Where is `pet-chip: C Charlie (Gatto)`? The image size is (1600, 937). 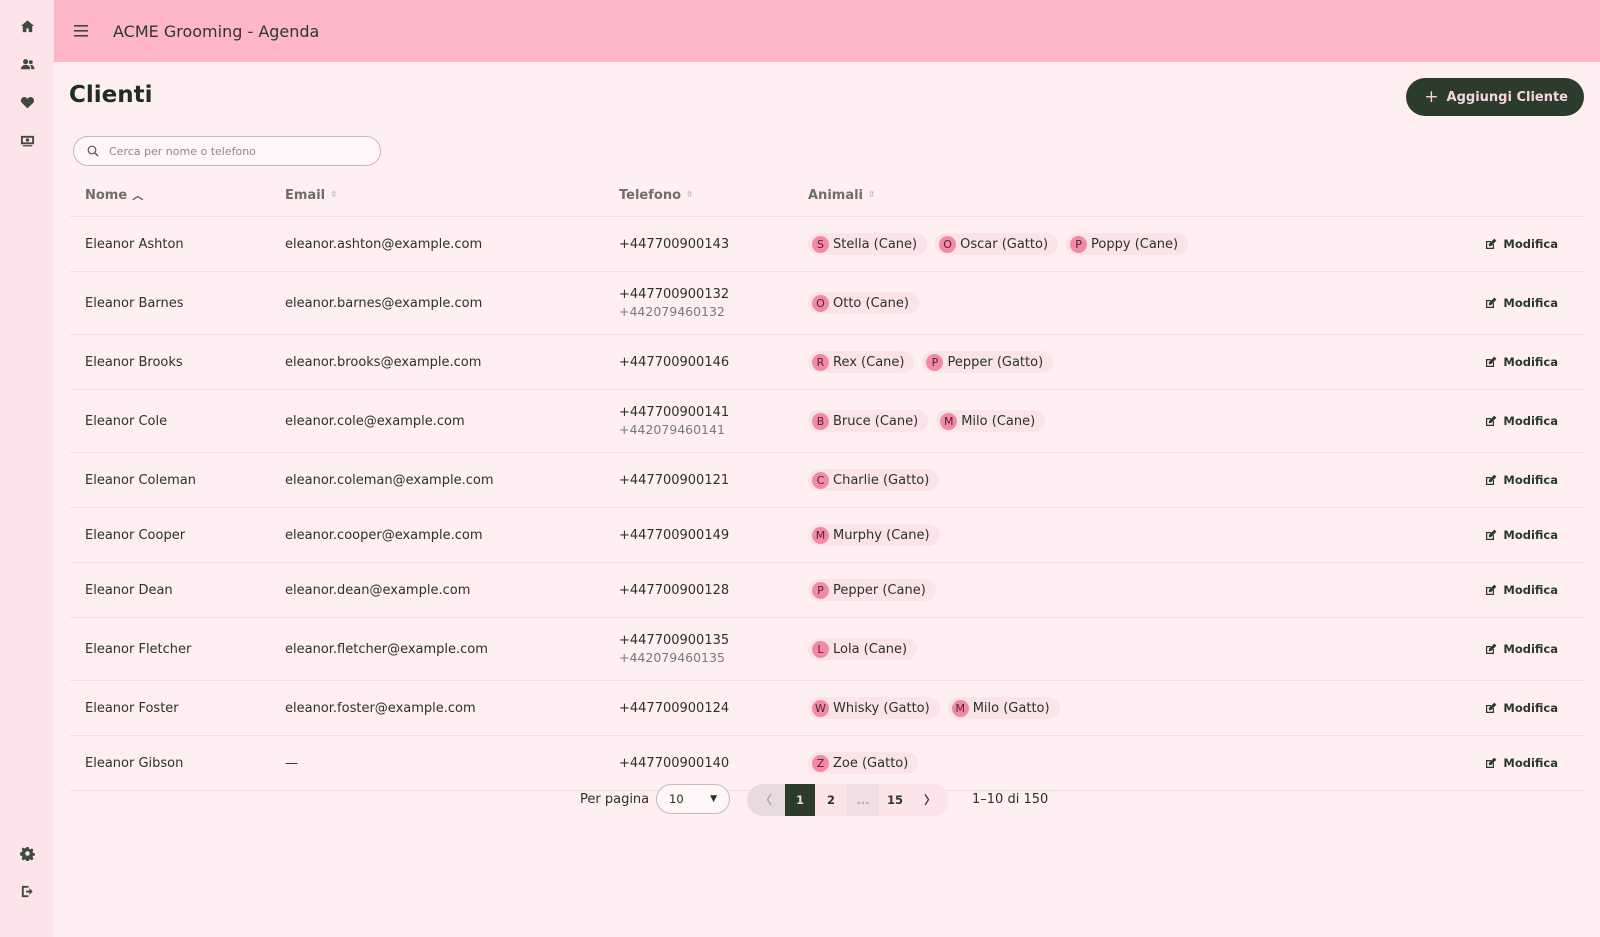
pet-chip: C Charlie (Gatto) is located at coordinates (874, 480).